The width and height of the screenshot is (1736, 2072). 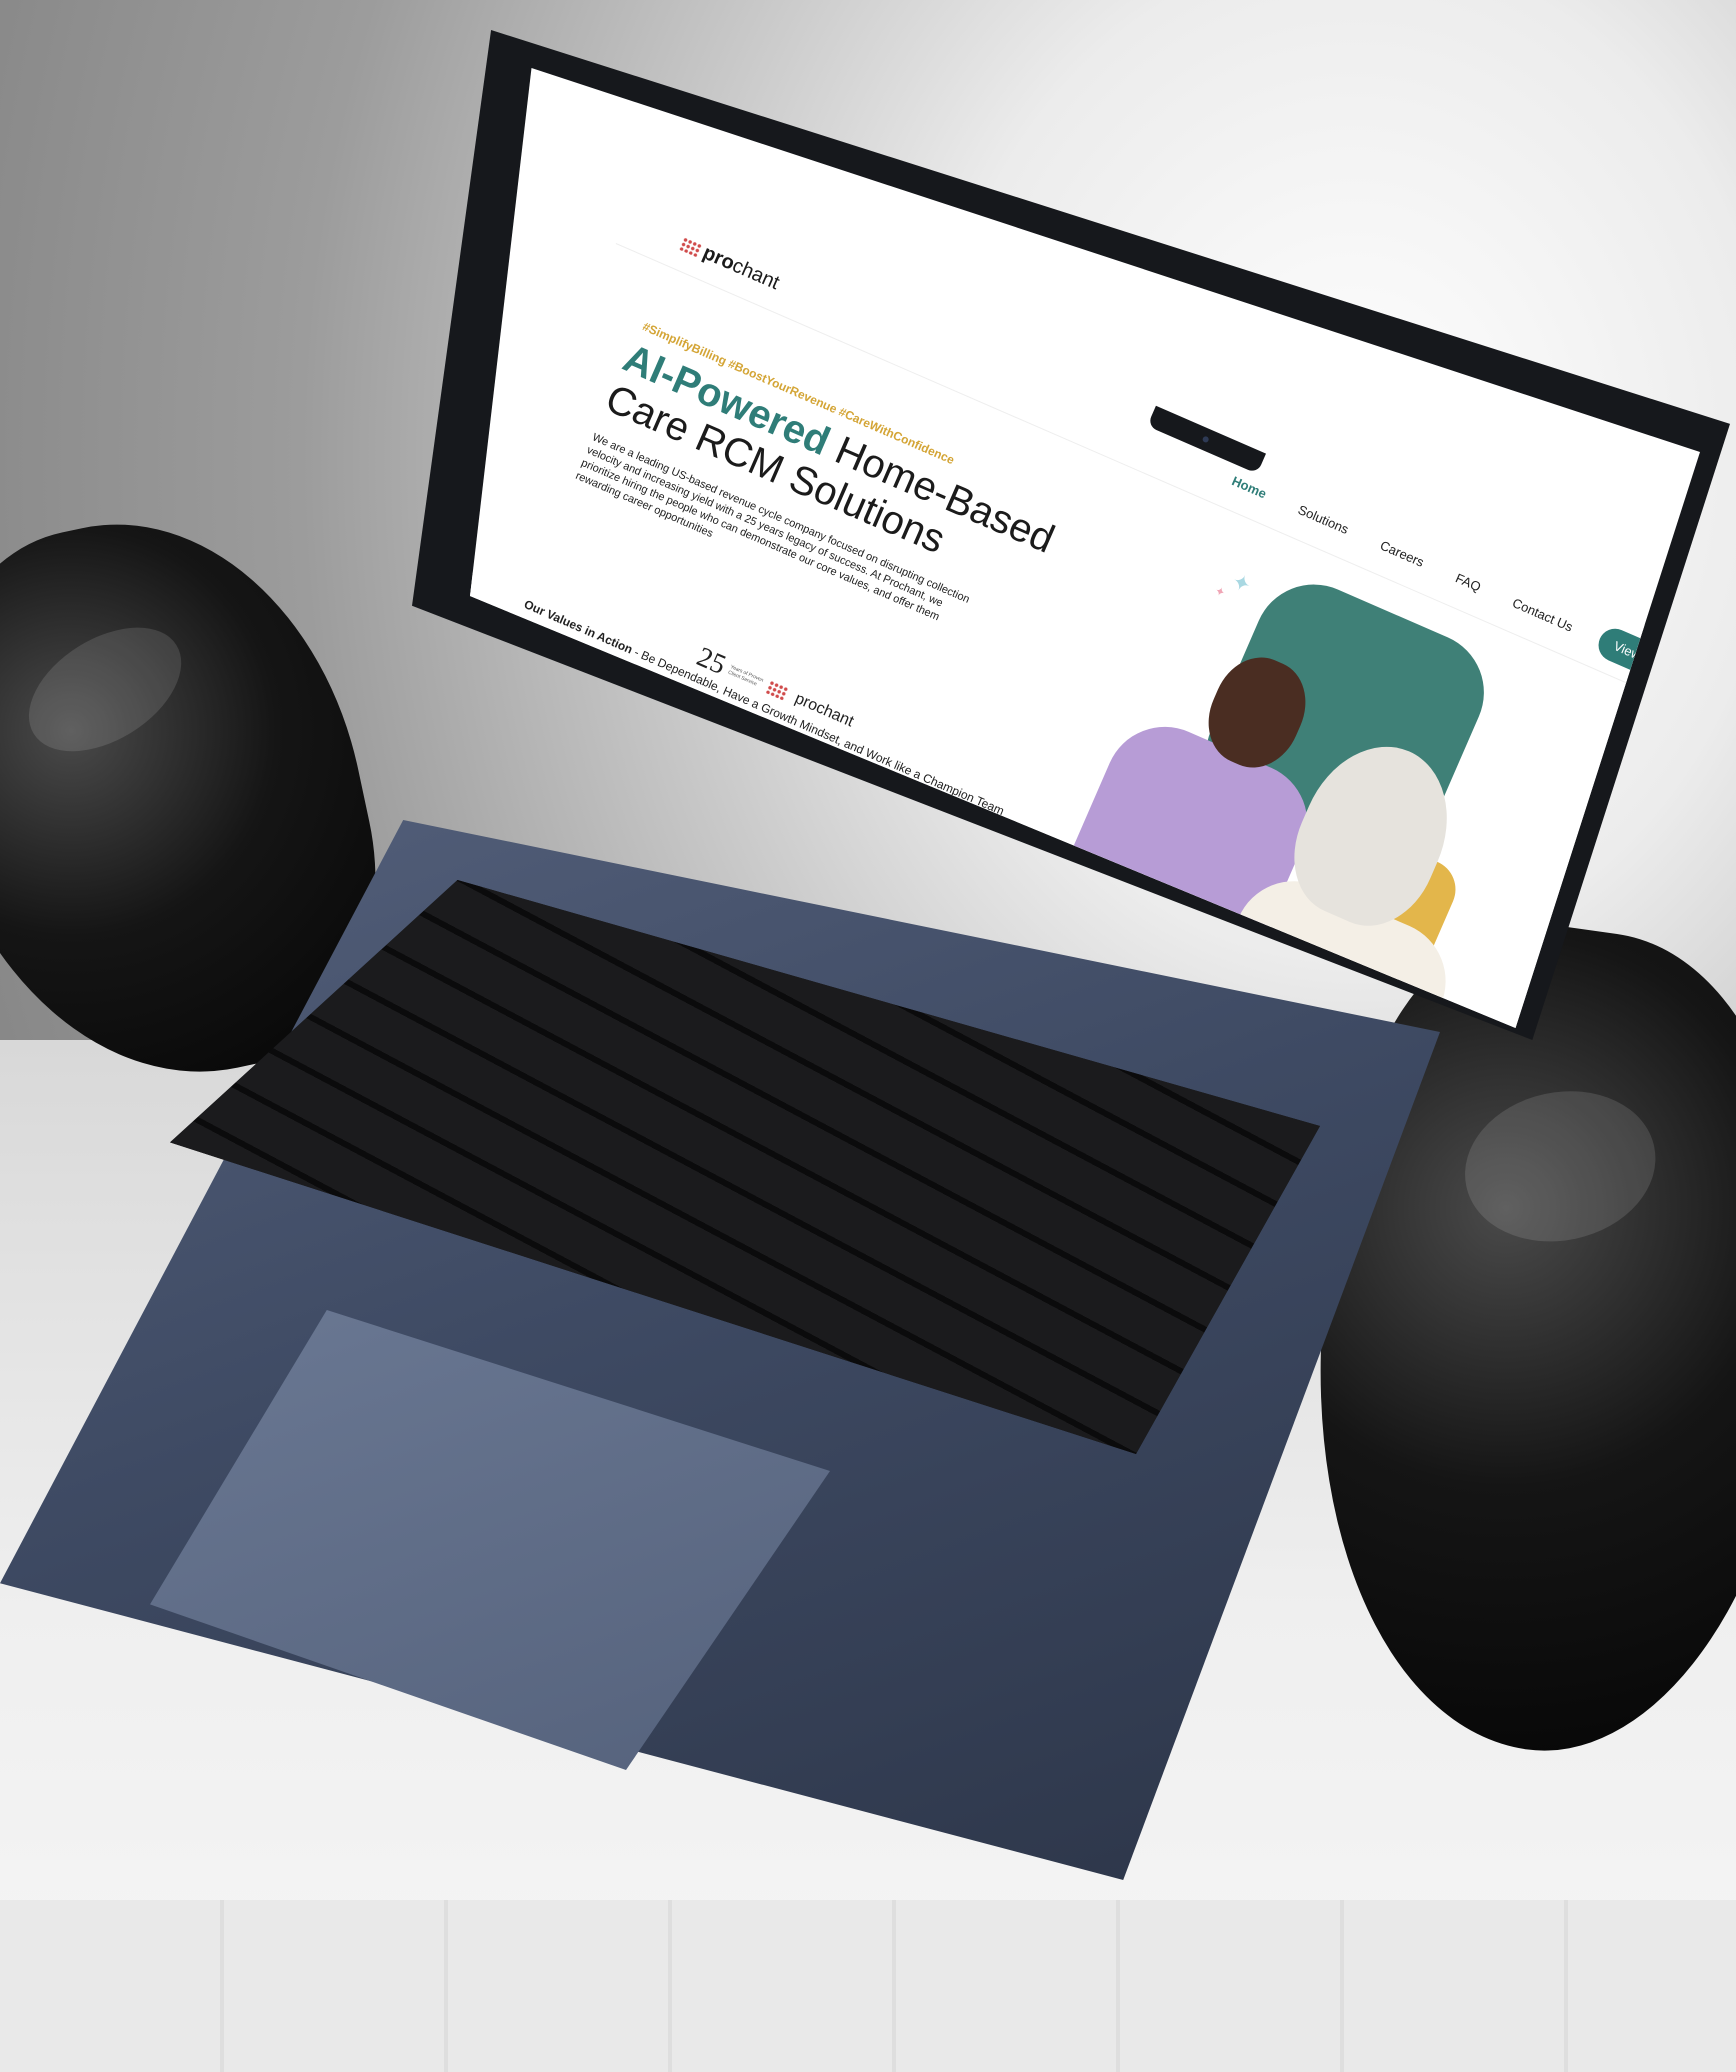 I want to click on nav-contact-us: Contact Us, so click(x=1542, y=614).